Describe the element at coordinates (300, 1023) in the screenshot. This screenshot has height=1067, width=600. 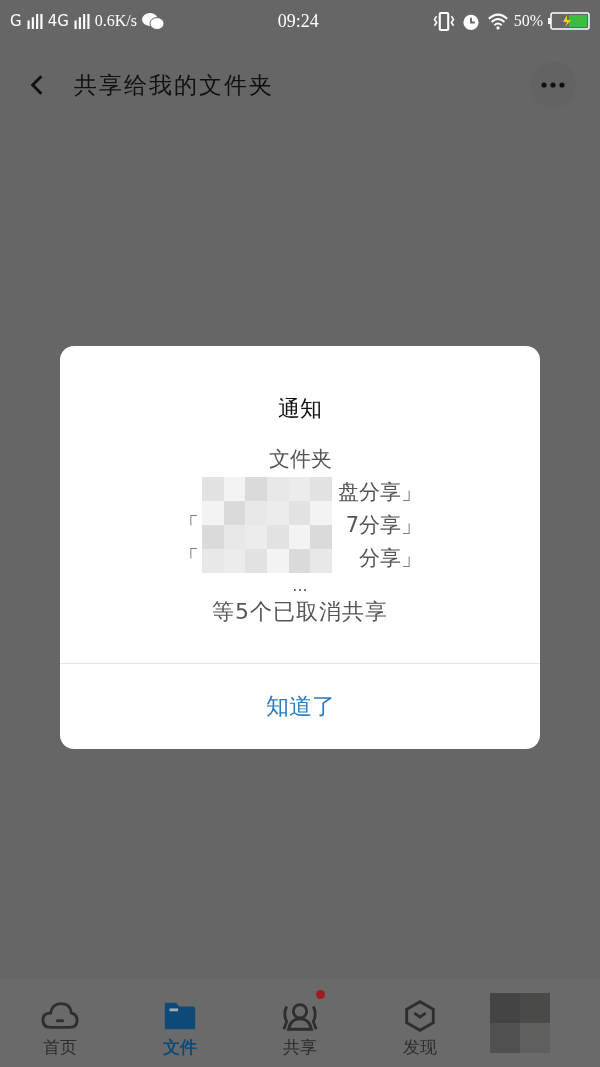
I see `nav-tab: 共享` at that location.